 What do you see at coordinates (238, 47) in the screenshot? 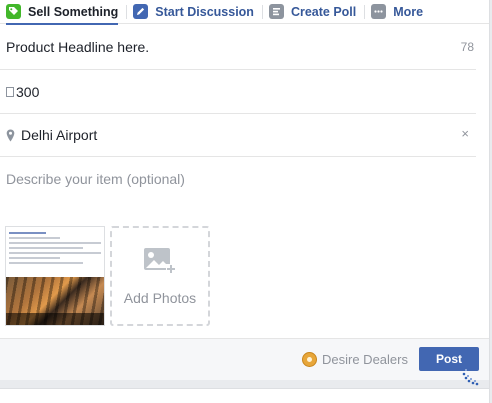
I see `headline-field: Product Headline here. 78` at bounding box center [238, 47].